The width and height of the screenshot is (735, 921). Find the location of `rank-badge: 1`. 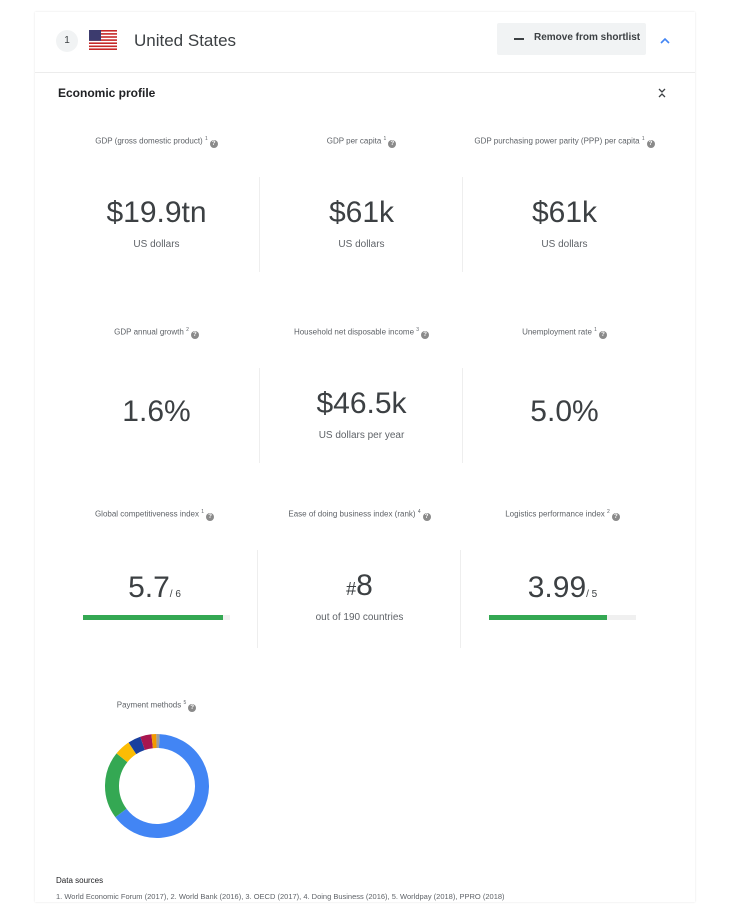

rank-badge: 1 is located at coordinates (67, 41).